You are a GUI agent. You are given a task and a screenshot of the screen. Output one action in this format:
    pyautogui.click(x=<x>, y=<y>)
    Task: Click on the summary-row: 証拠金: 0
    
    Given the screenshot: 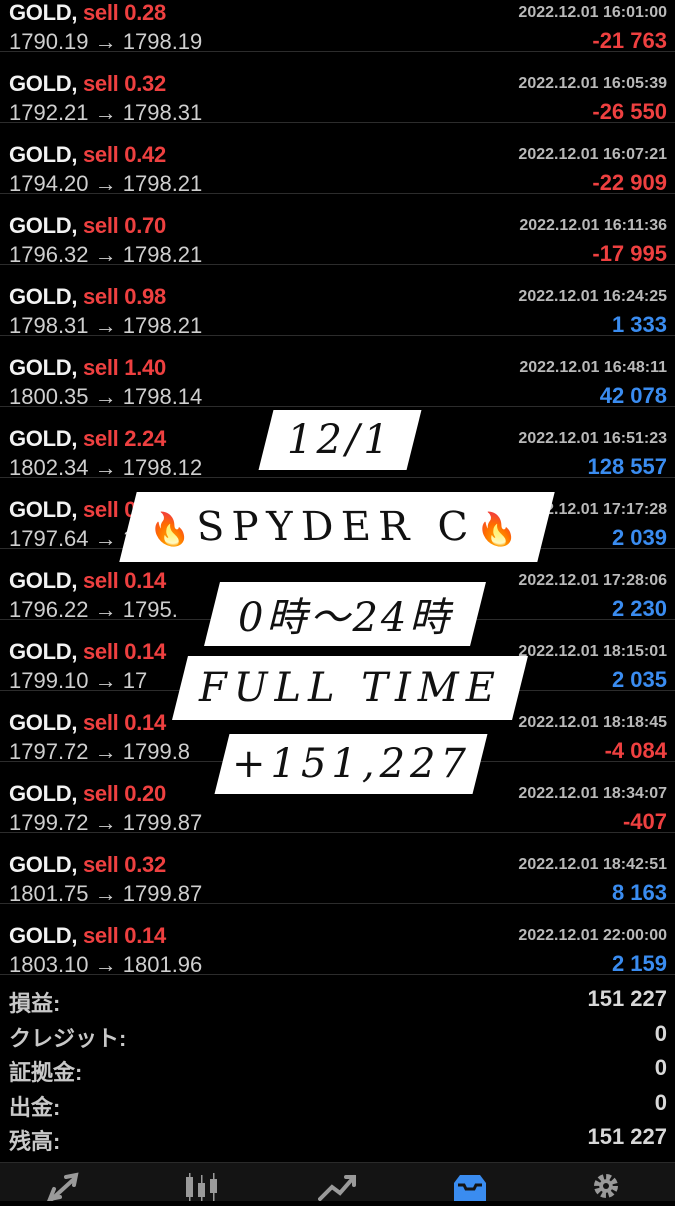 What is the action you would take?
    pyautogui.click(x=337, y=1068)
    